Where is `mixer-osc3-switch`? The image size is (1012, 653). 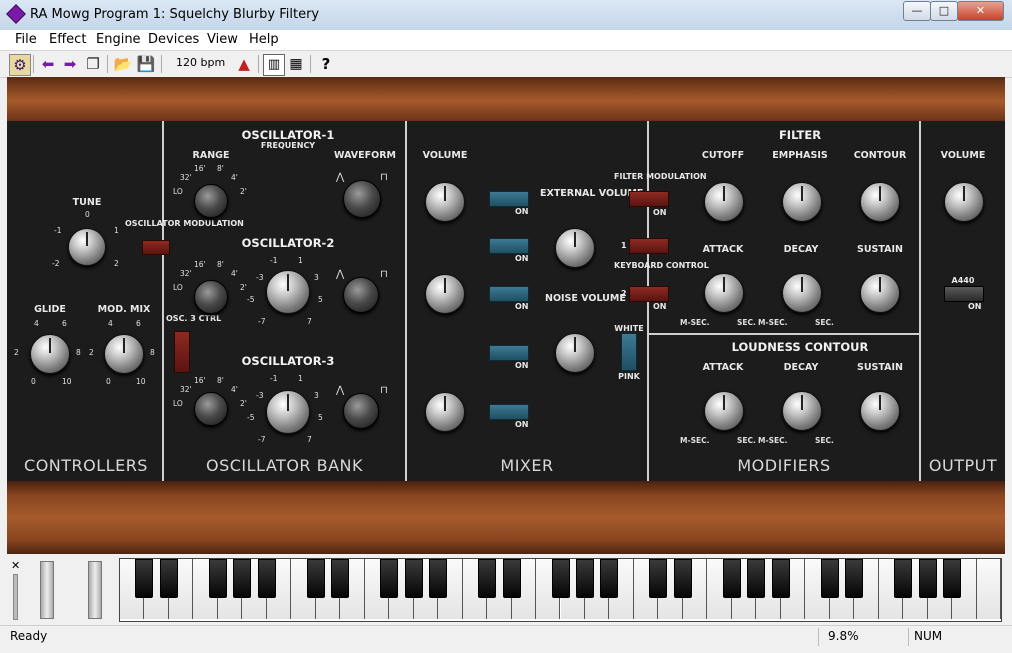
mixer-osc3-switch is located at coordinates (509, 412).